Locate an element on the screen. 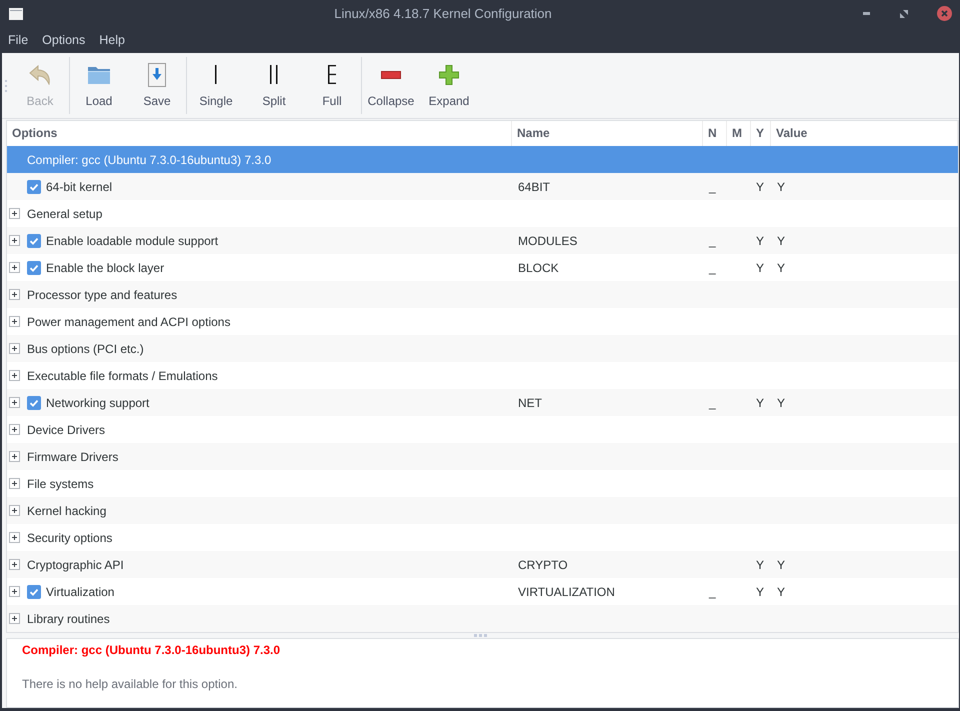  help-text: There is no help available for this option. is located at coordinates (130, 684).